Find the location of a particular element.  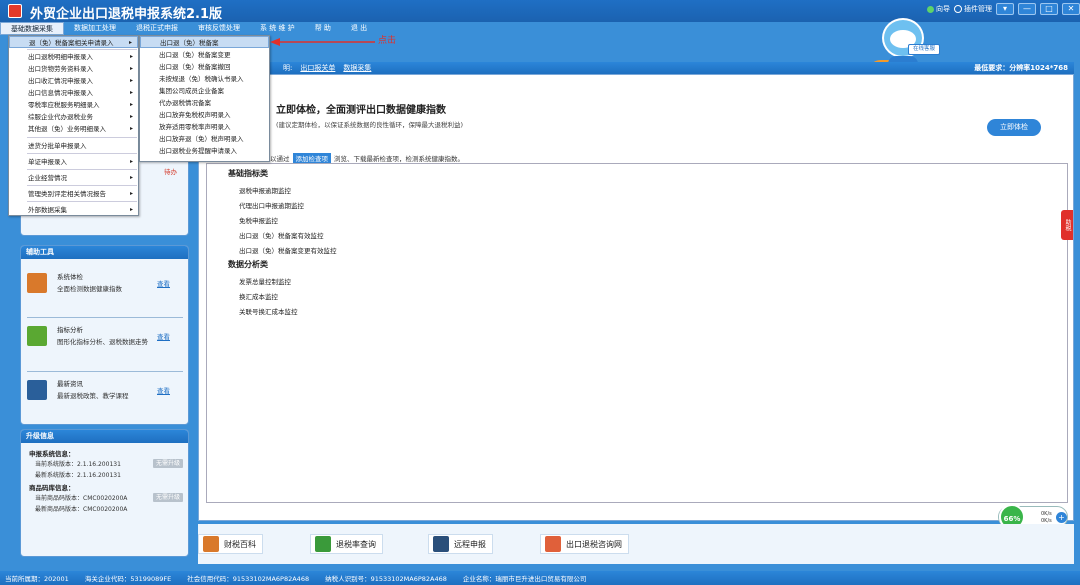

book-icon is located at coordinates (211, 544).